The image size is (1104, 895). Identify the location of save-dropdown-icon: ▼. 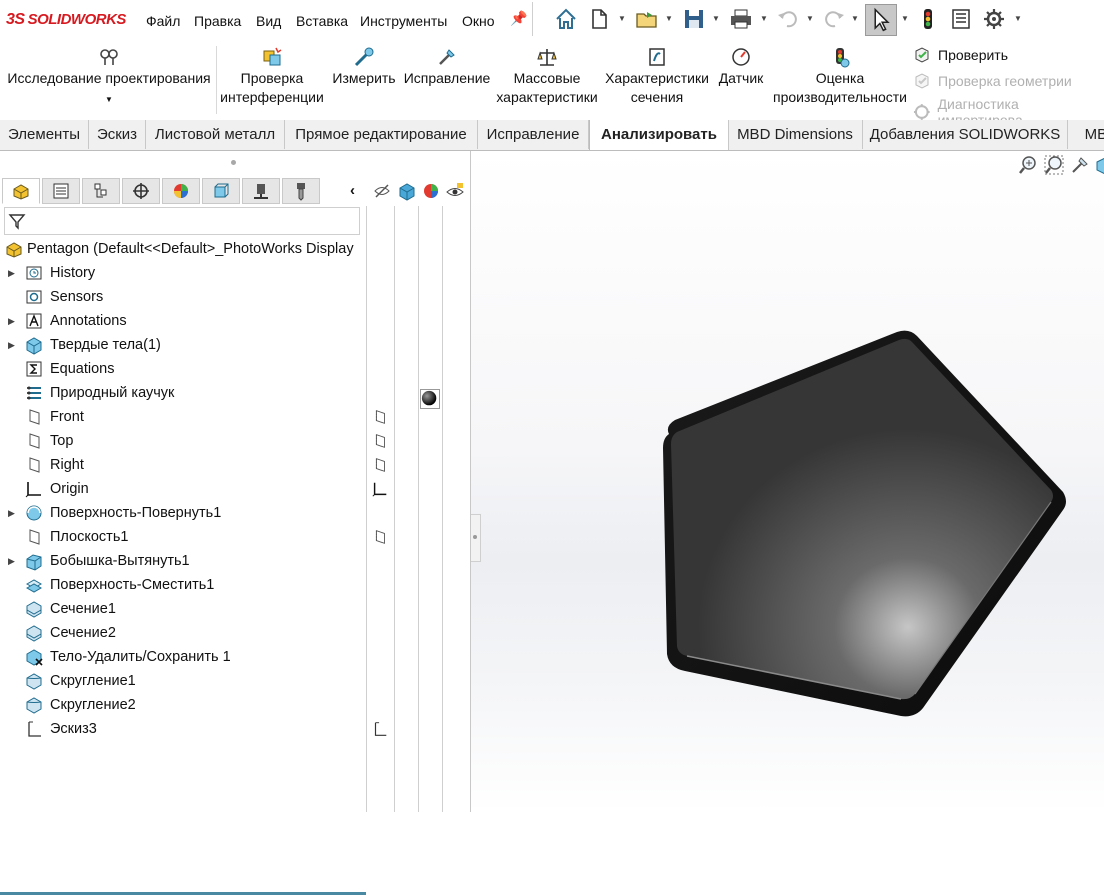
(716, 18).